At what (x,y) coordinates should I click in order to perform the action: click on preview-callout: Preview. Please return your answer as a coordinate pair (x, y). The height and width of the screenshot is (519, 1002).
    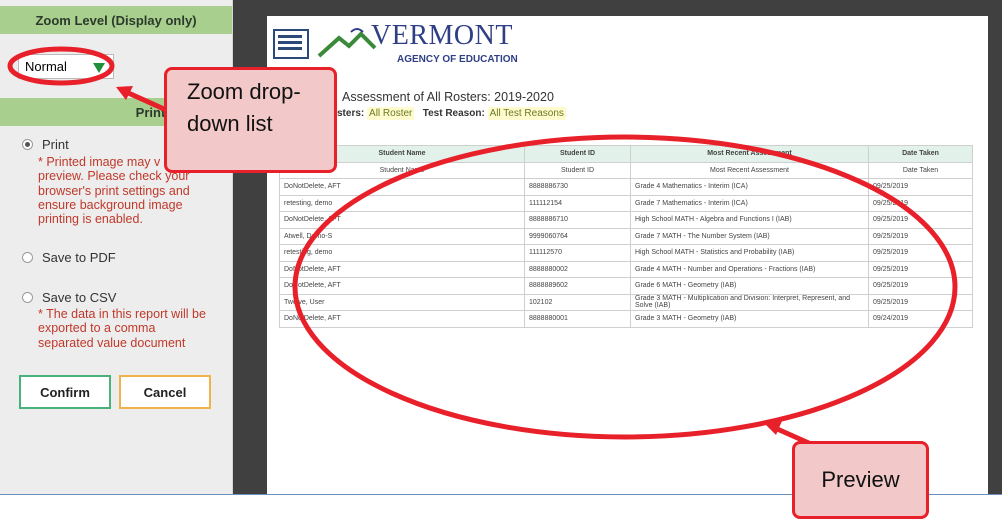
    Looking at the image, I should click on (860, 480).